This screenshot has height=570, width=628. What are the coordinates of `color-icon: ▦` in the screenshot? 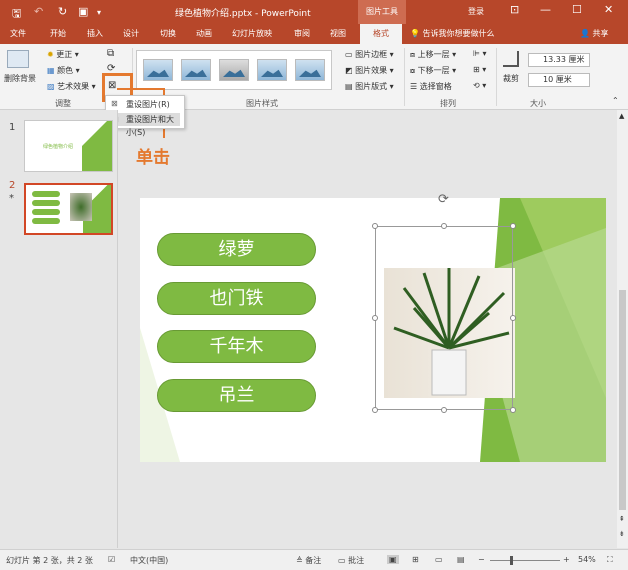 It's located at (51, 70).